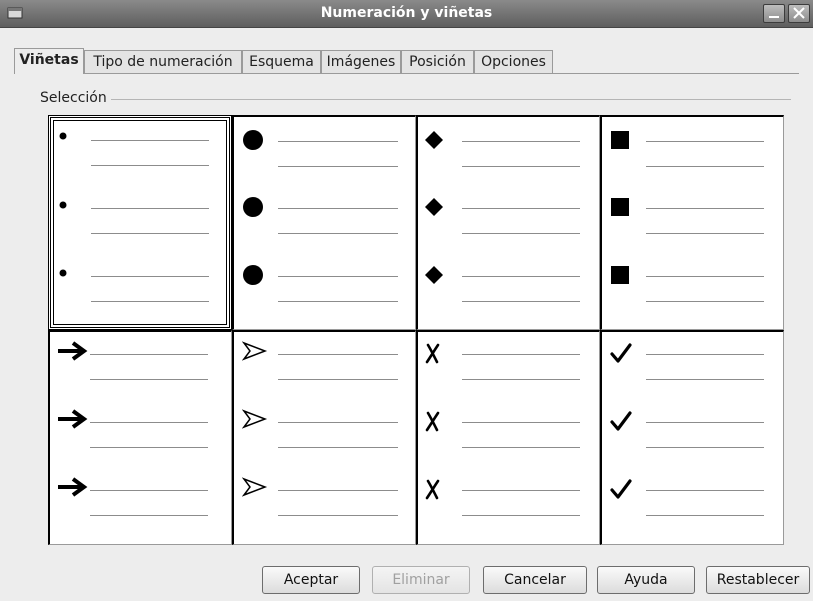 This screenshot has height=601, width=813. I want to click on cancel-button: Cancelar, so click(535, 580).